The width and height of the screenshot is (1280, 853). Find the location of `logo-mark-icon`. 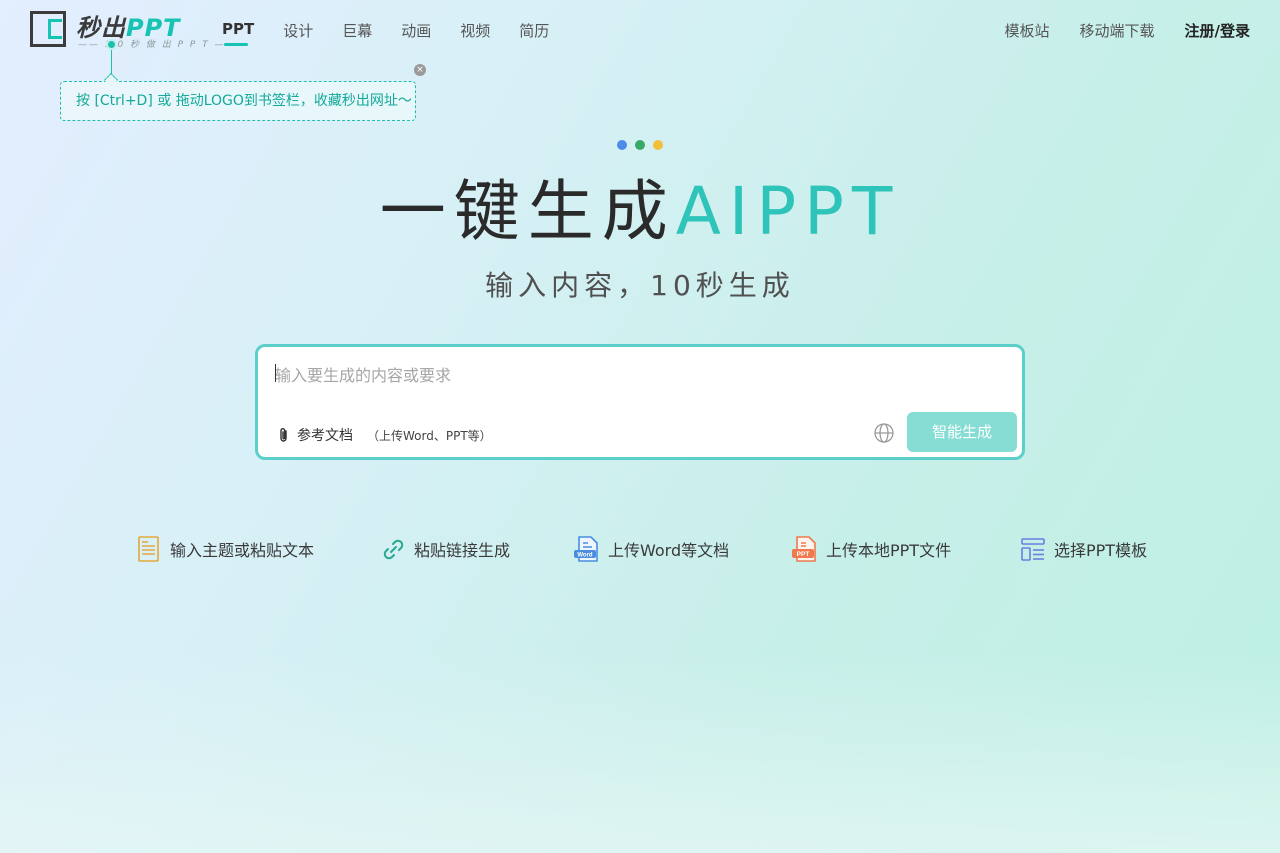

logo-mark-icon is located at coordinates (48, 29).